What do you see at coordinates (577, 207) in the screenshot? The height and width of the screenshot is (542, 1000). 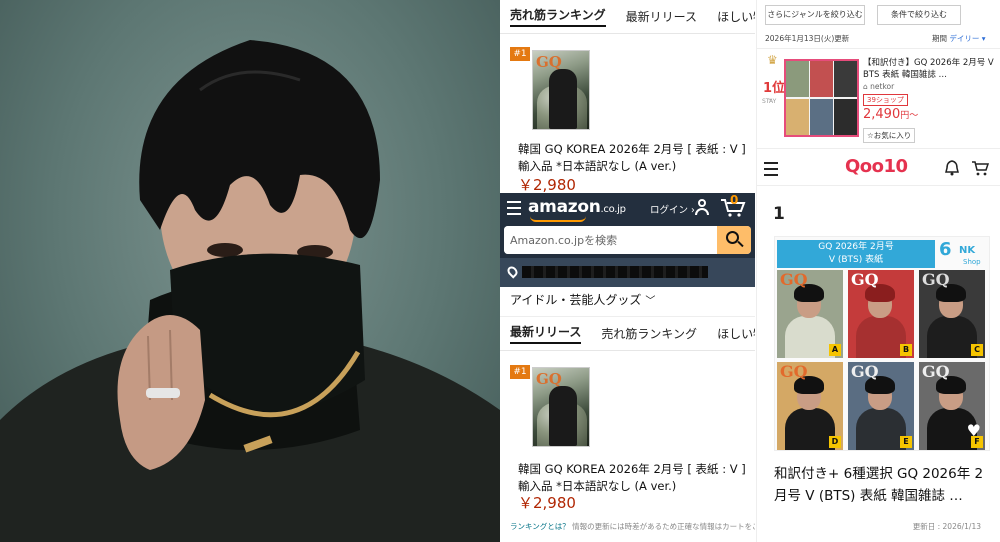 I see `amazon-logo: amazon.co.jp` at bounding box center [577, 207].